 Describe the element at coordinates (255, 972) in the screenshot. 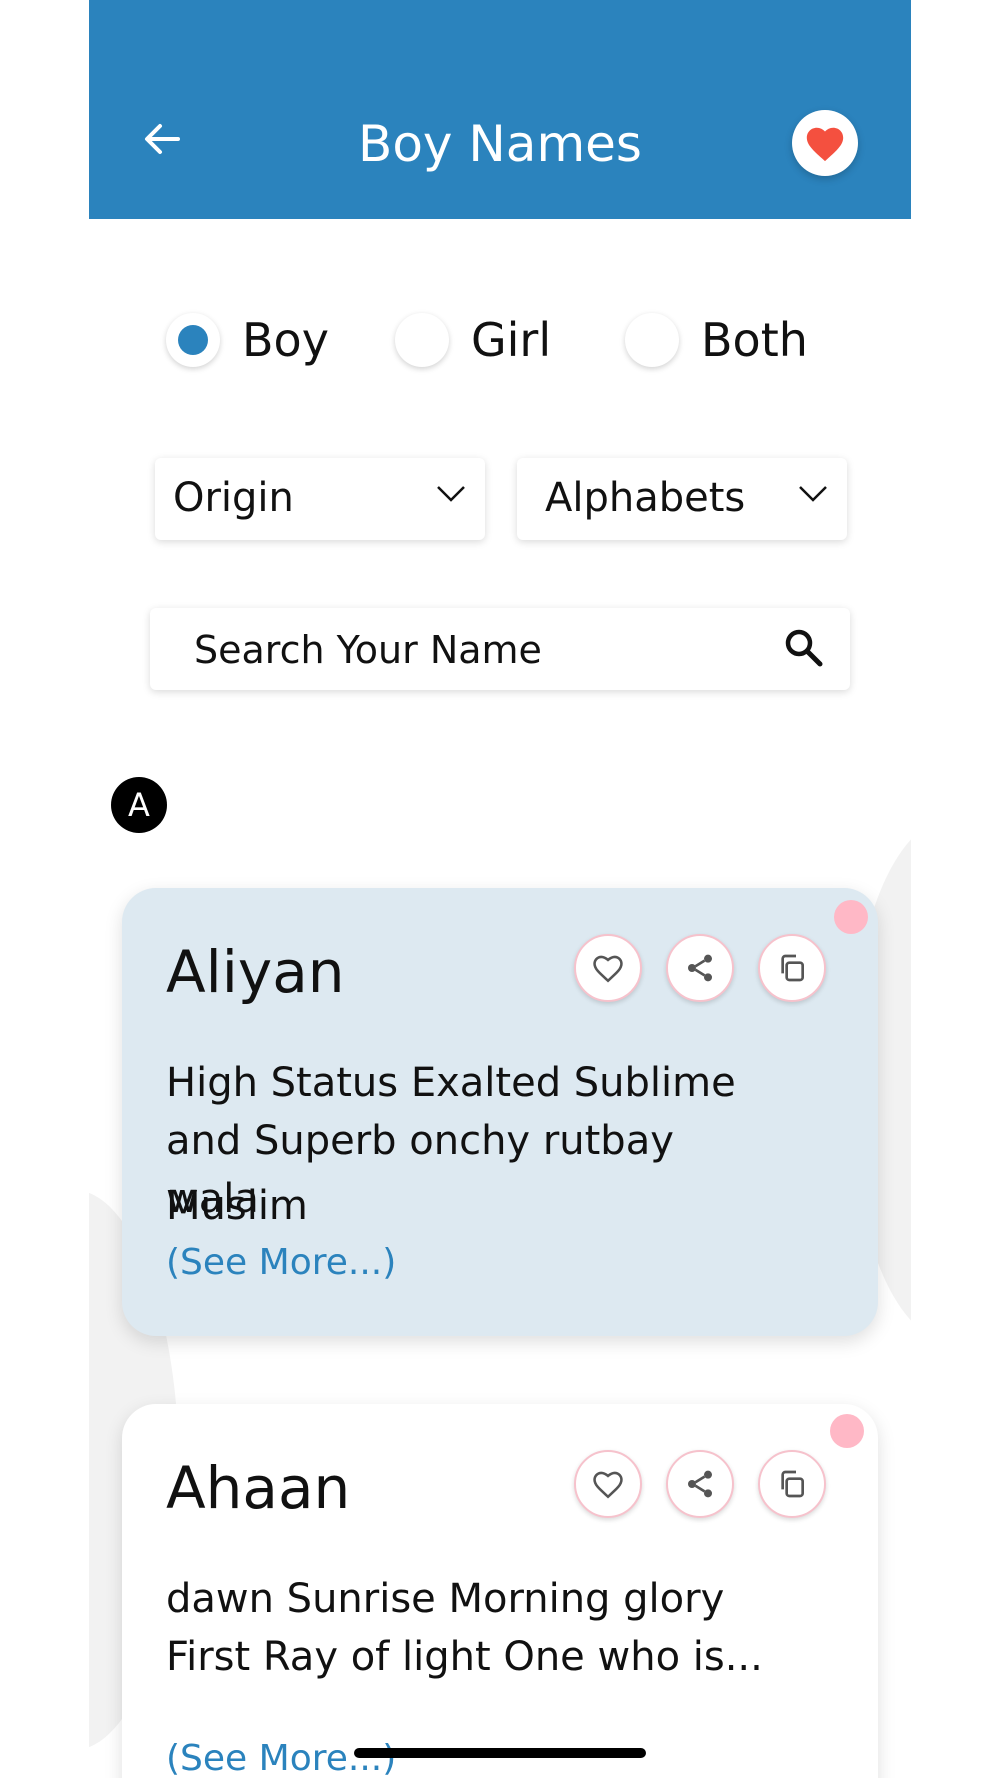

I see `name-title: Aliyan` at that location.